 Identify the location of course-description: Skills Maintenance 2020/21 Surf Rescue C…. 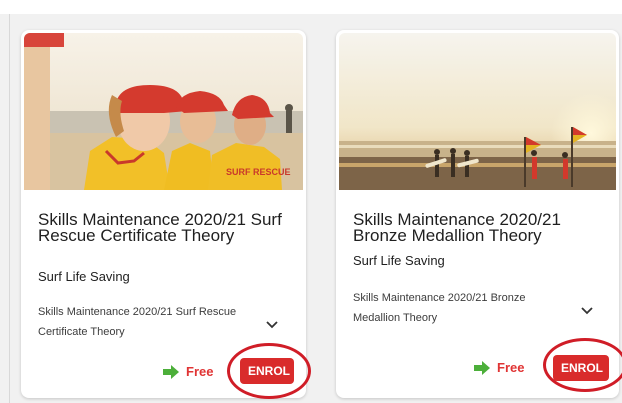
(137, 322).